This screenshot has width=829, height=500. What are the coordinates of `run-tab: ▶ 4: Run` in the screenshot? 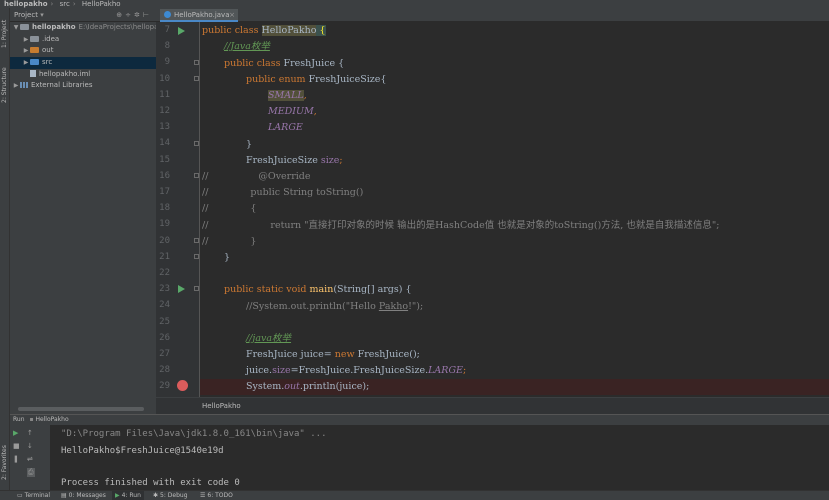 It's located at (128, 495).